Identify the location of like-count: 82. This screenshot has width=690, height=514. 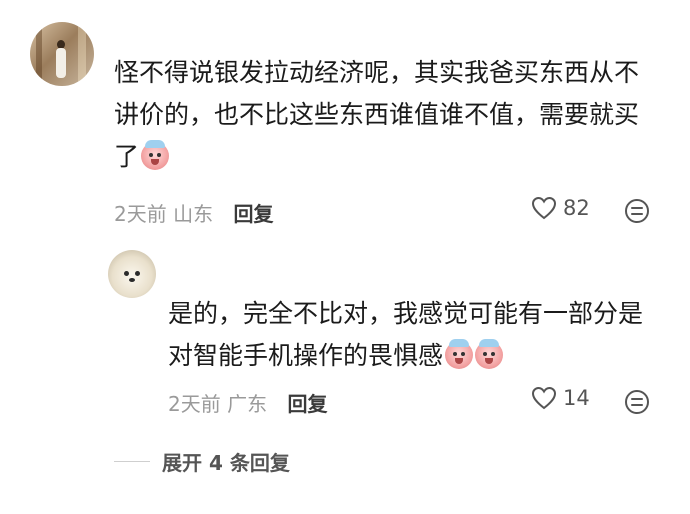
(576, 208).